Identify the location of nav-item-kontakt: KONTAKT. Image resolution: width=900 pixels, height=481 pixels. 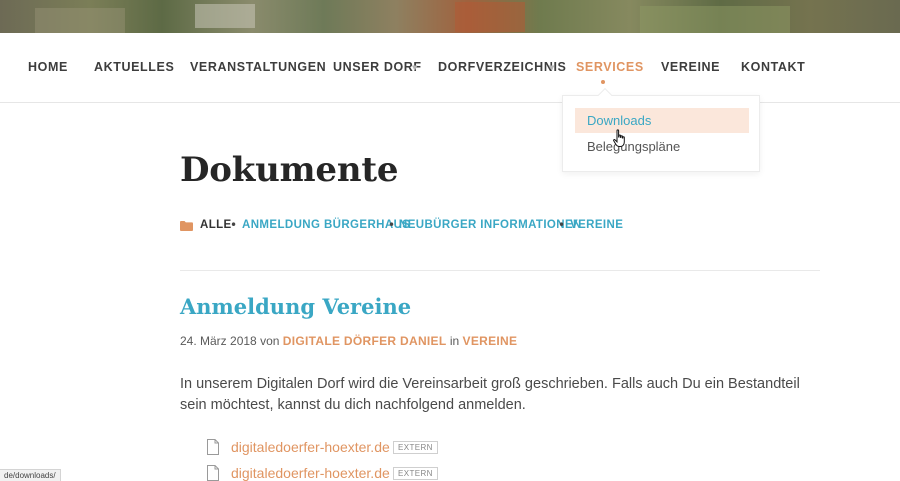
(773, 67).